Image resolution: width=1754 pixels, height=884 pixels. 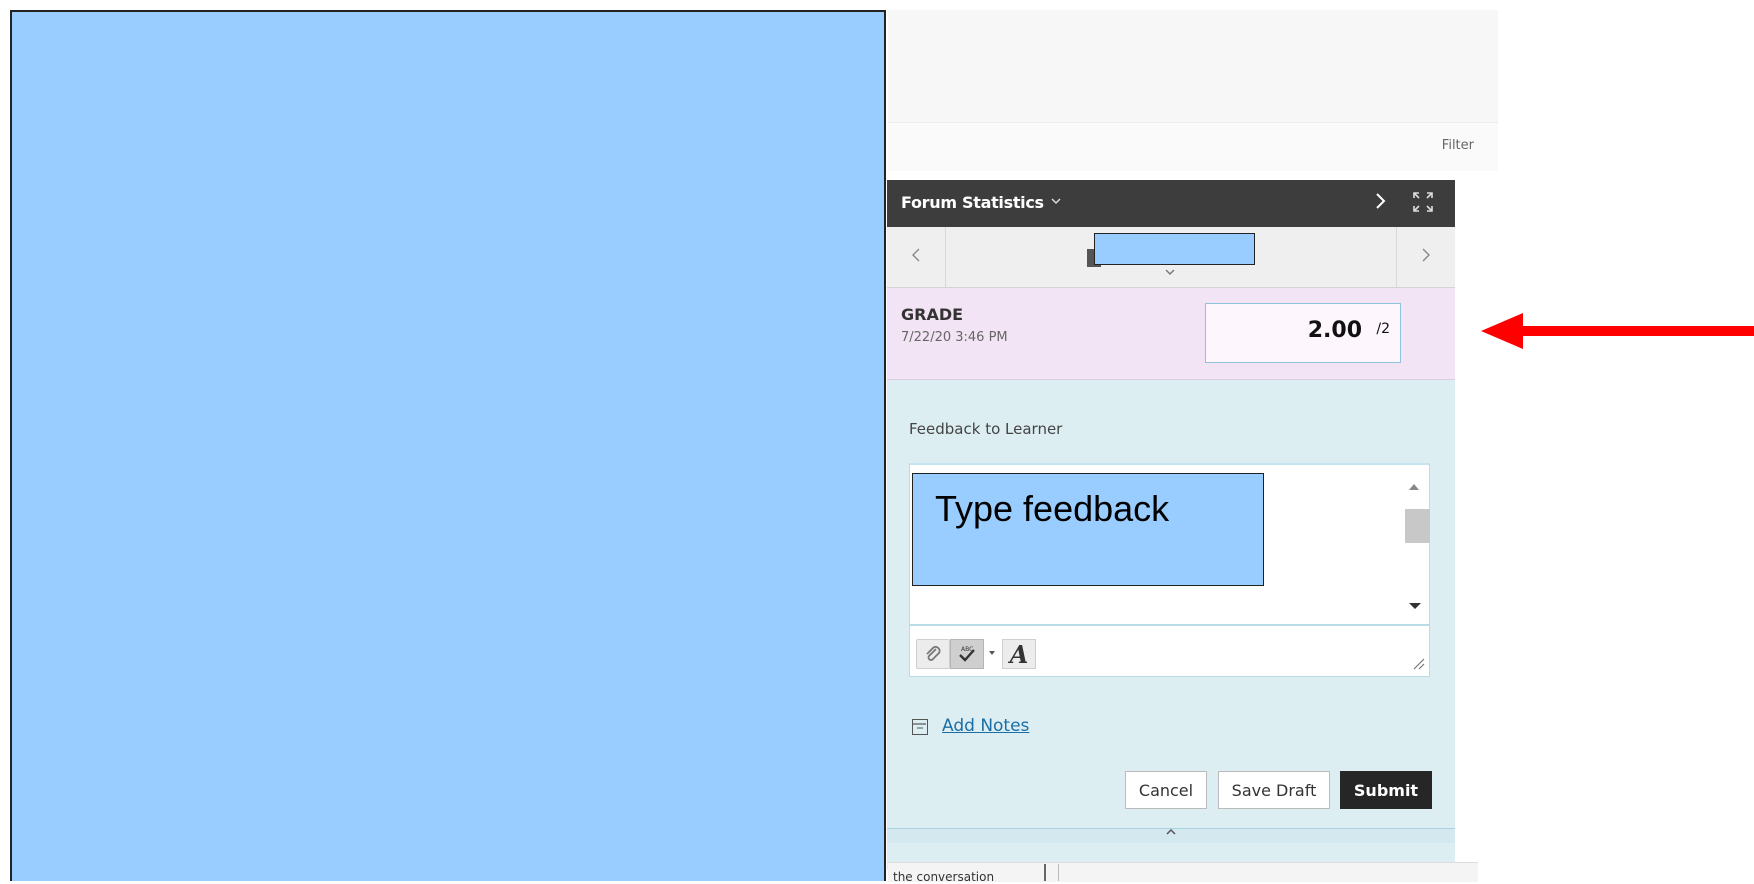 What do you see at coordinates (1458, 145) in the screenshot?
I see `filter-button: Filter` at bounding box center [1458, 145].